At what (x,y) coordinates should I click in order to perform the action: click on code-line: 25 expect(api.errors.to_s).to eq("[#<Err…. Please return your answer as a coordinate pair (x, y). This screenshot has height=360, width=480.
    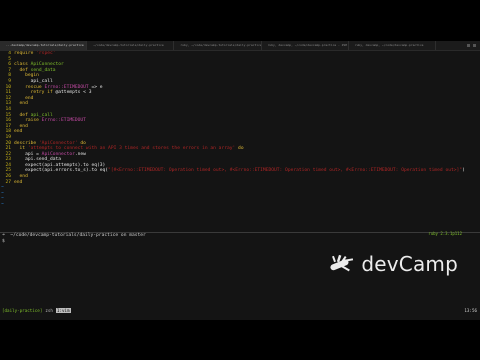
    Looking at the image, I should click on (240, 171).